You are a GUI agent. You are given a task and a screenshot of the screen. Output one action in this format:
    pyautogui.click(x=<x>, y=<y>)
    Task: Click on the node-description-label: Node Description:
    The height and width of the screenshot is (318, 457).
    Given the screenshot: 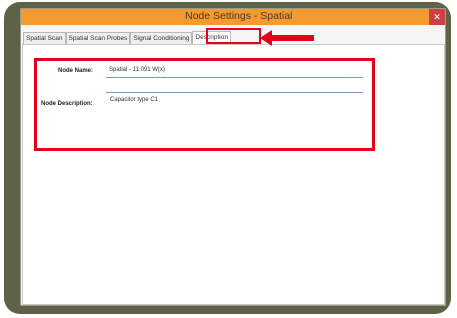 What is the action you would take?
    pyautogui.click(x=67, y=104)
    